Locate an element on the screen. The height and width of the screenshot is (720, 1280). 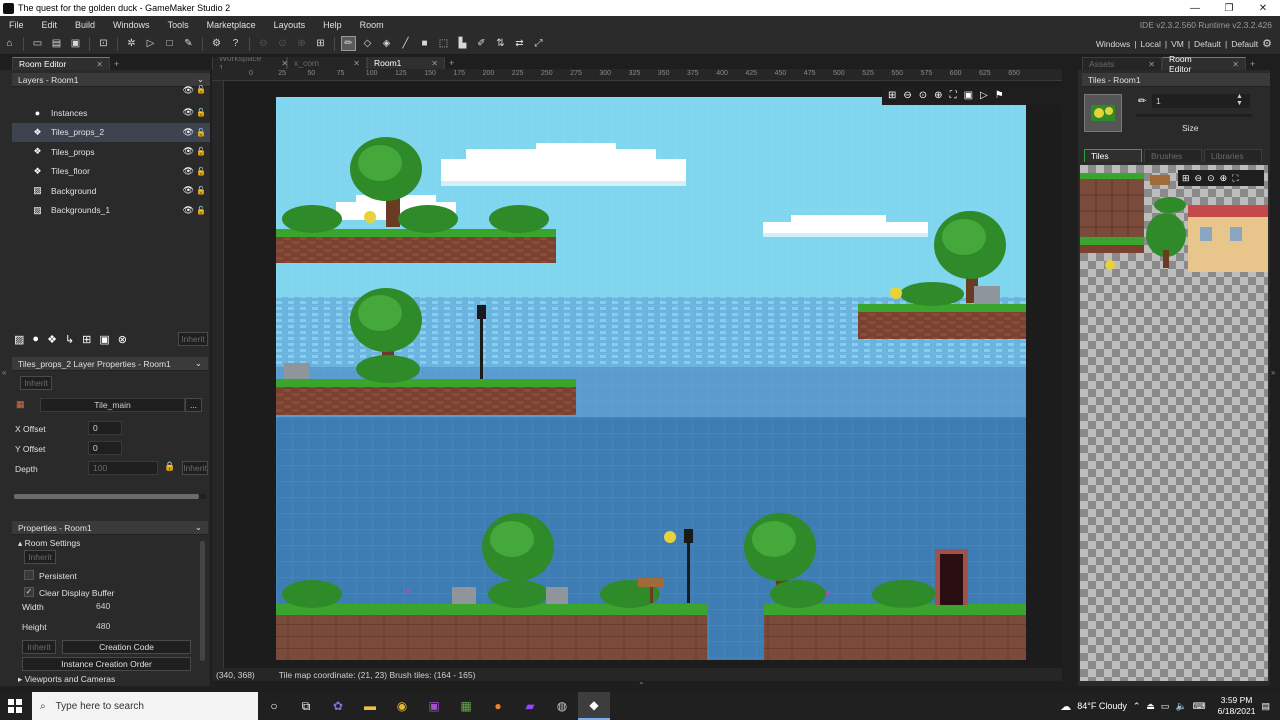
target-device: Local is located at coordinates (1151, 44).